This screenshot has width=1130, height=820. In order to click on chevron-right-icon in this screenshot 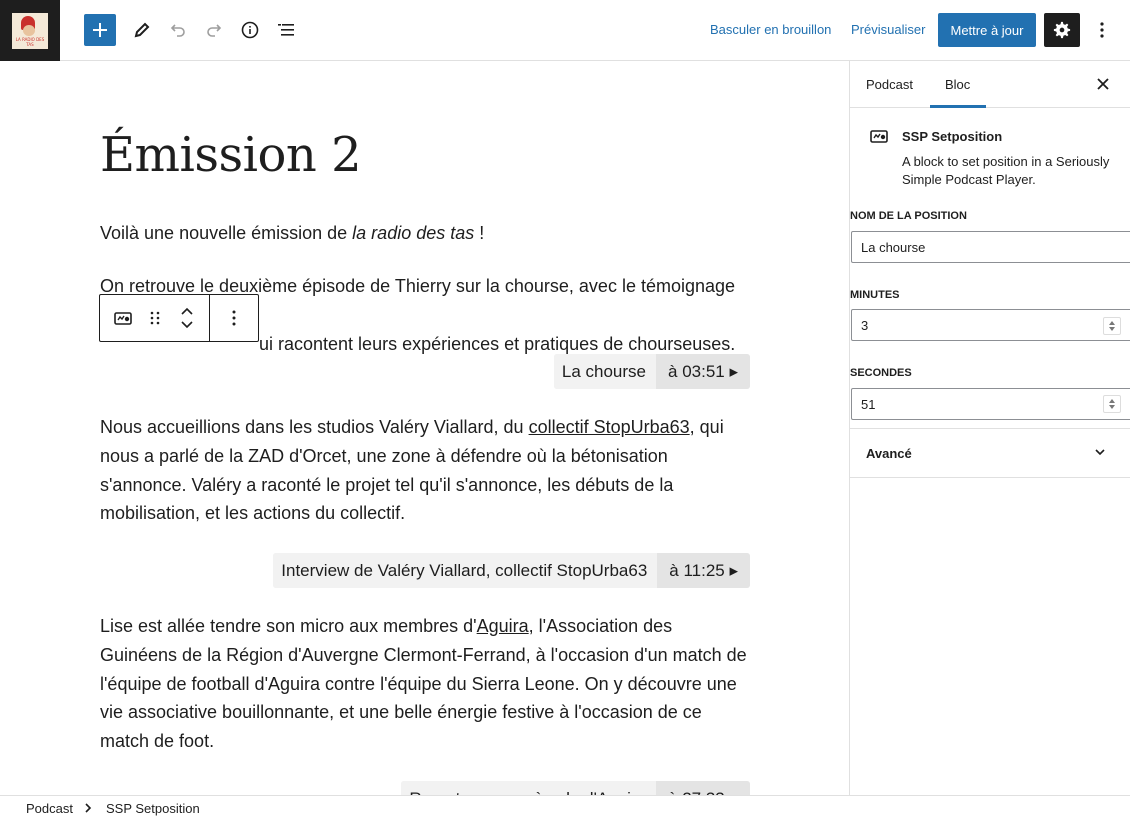, I will do `click(88, 808)`.